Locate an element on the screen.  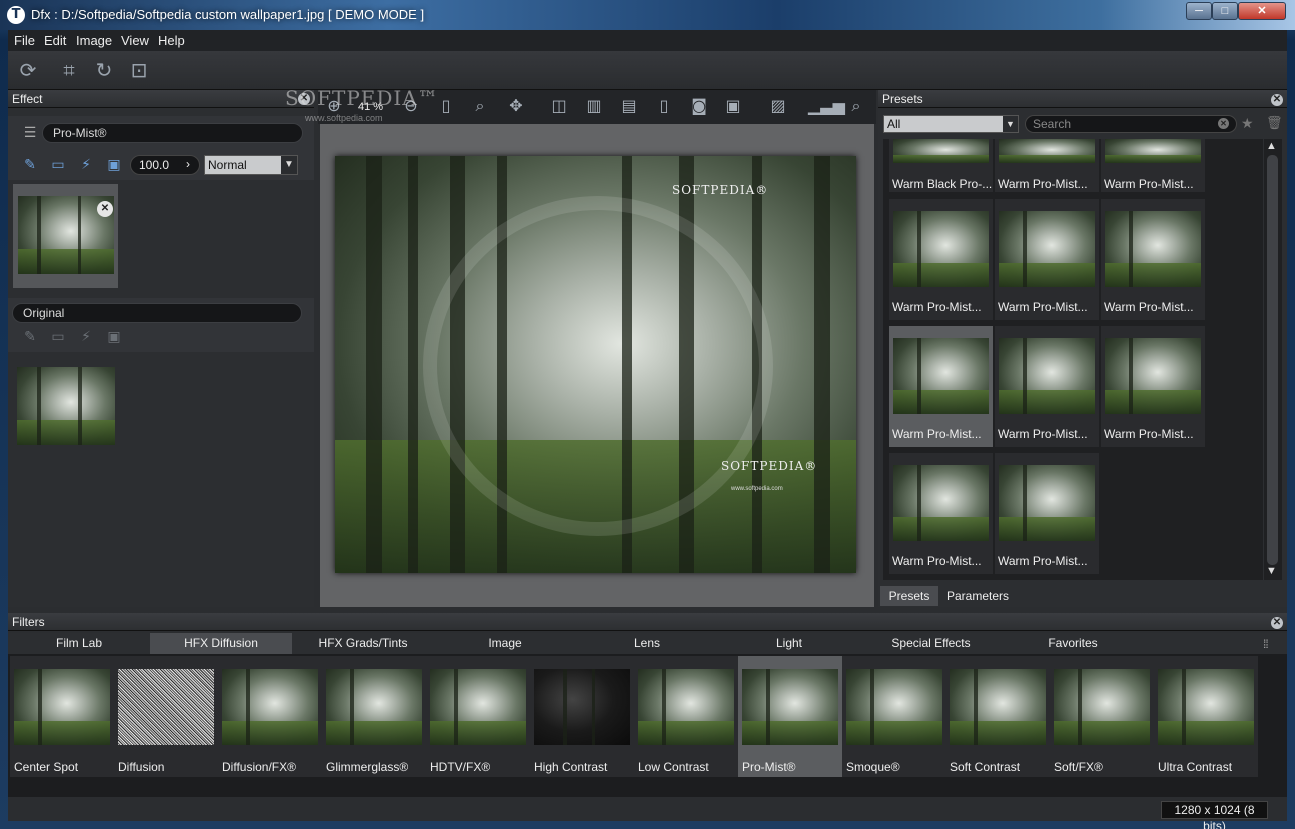
histogram-icon: ▁▃▅ is located at coordinates (826, 106).